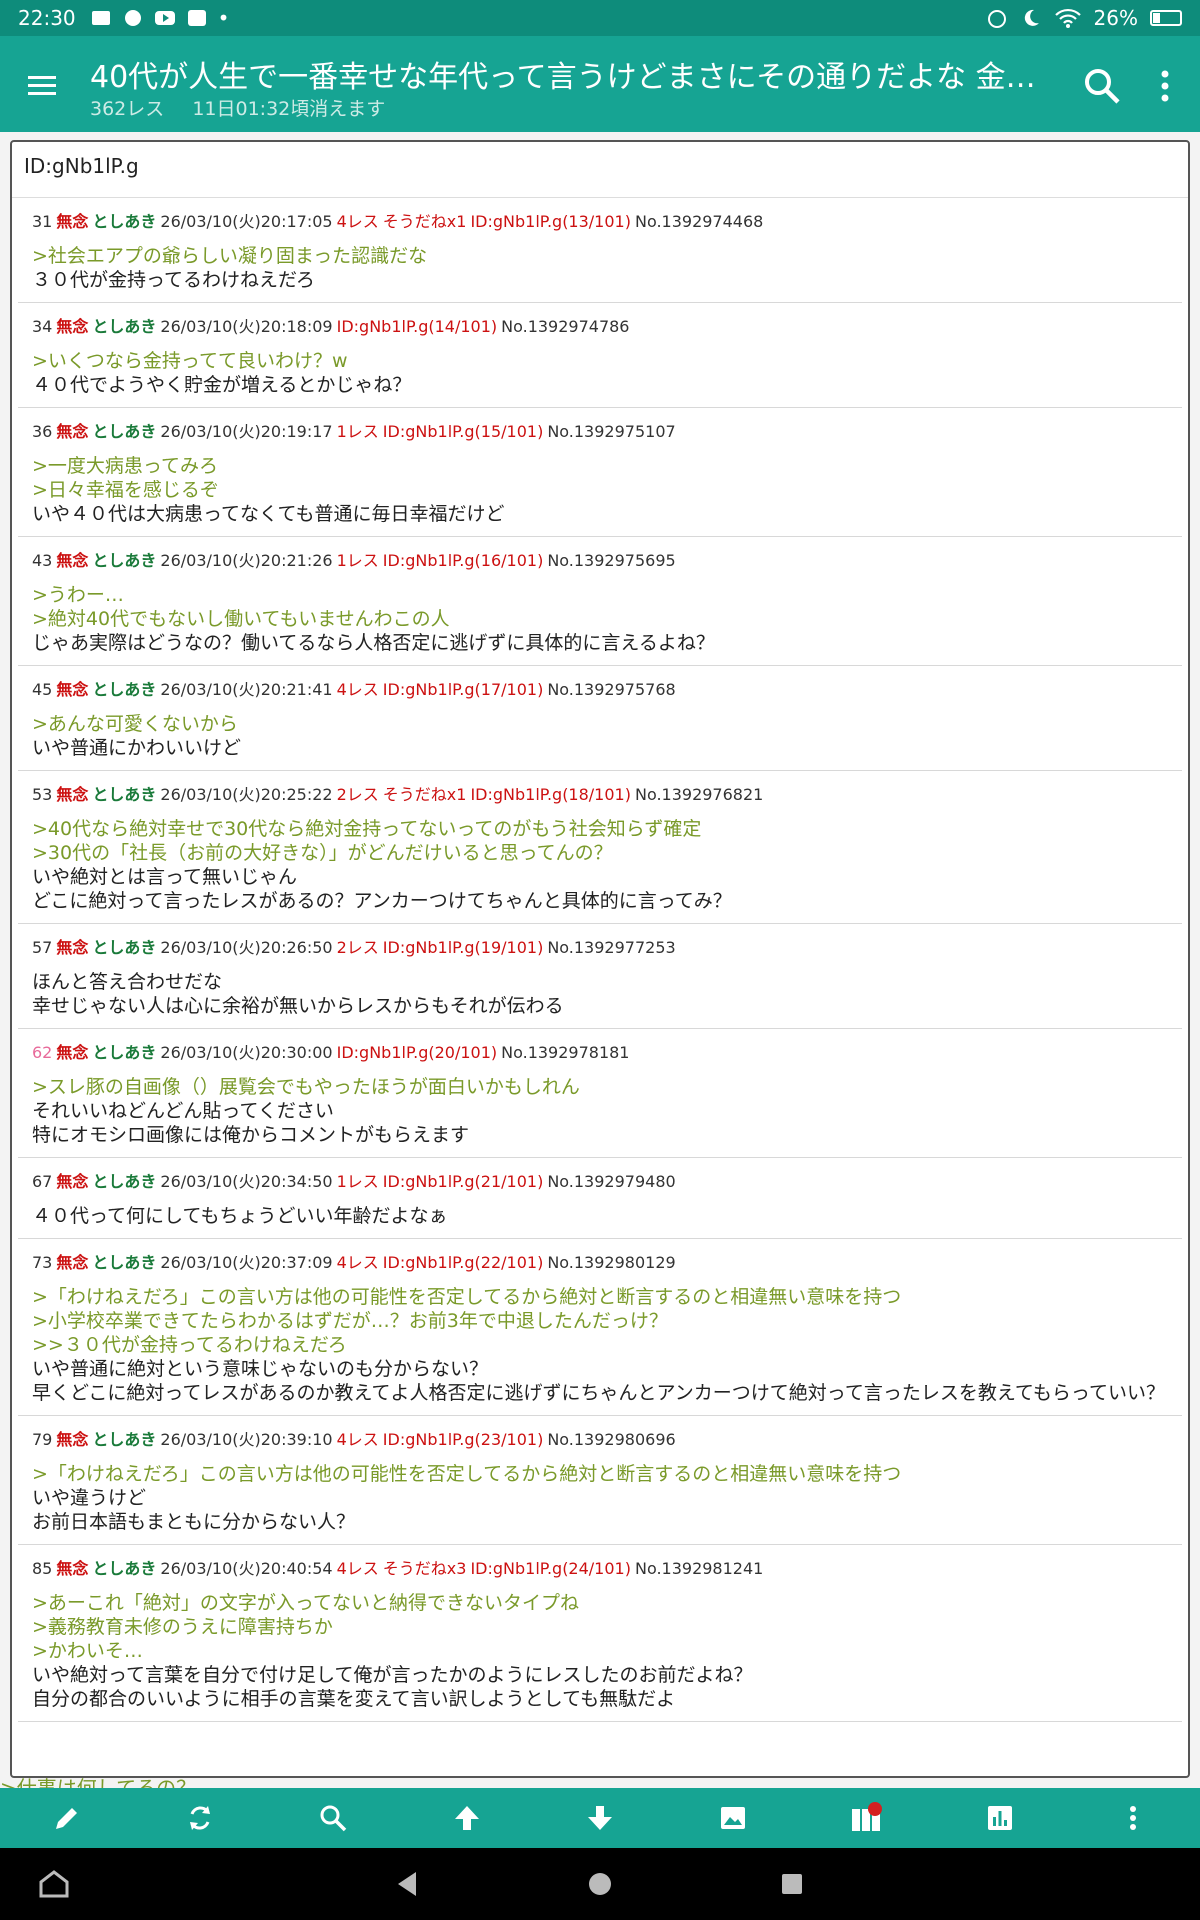  Describe the element at coordinates (42, 947) in the screenshot. I see `post-number: 57` at that location.